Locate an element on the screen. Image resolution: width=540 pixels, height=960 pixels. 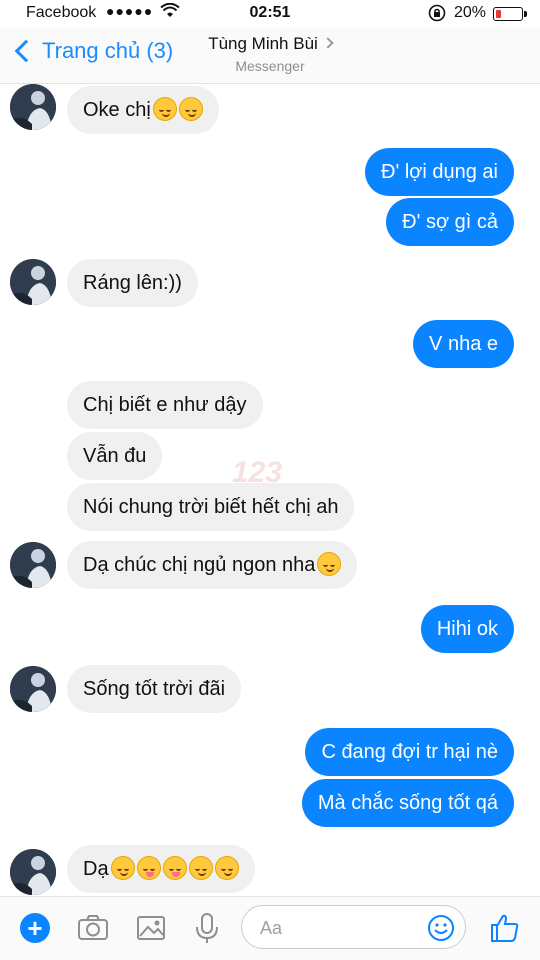
outgoing-message: Hihi ok is located at coordinates (467, 629).